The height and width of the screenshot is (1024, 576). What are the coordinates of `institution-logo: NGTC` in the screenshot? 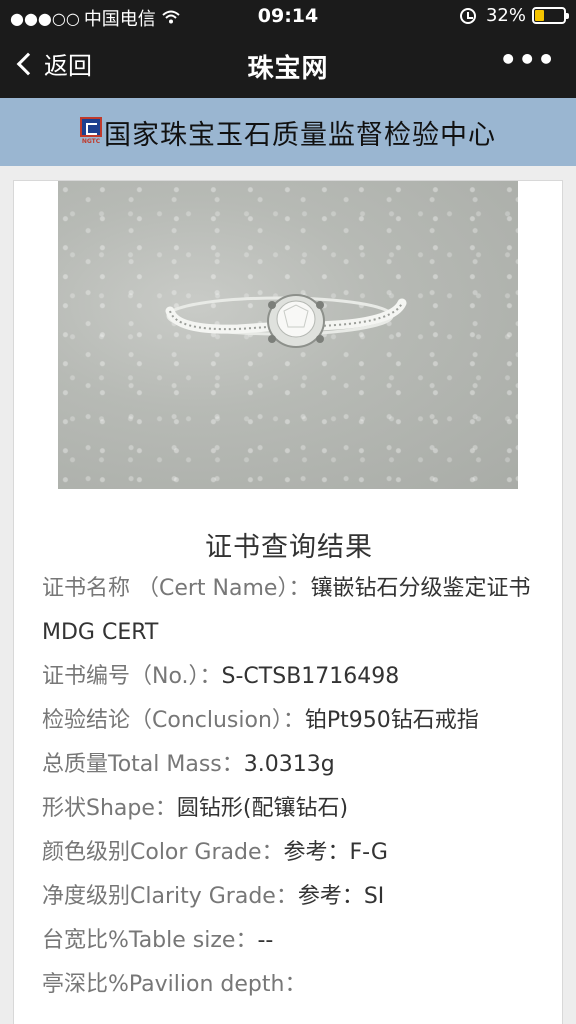 It's located at (91, 132).